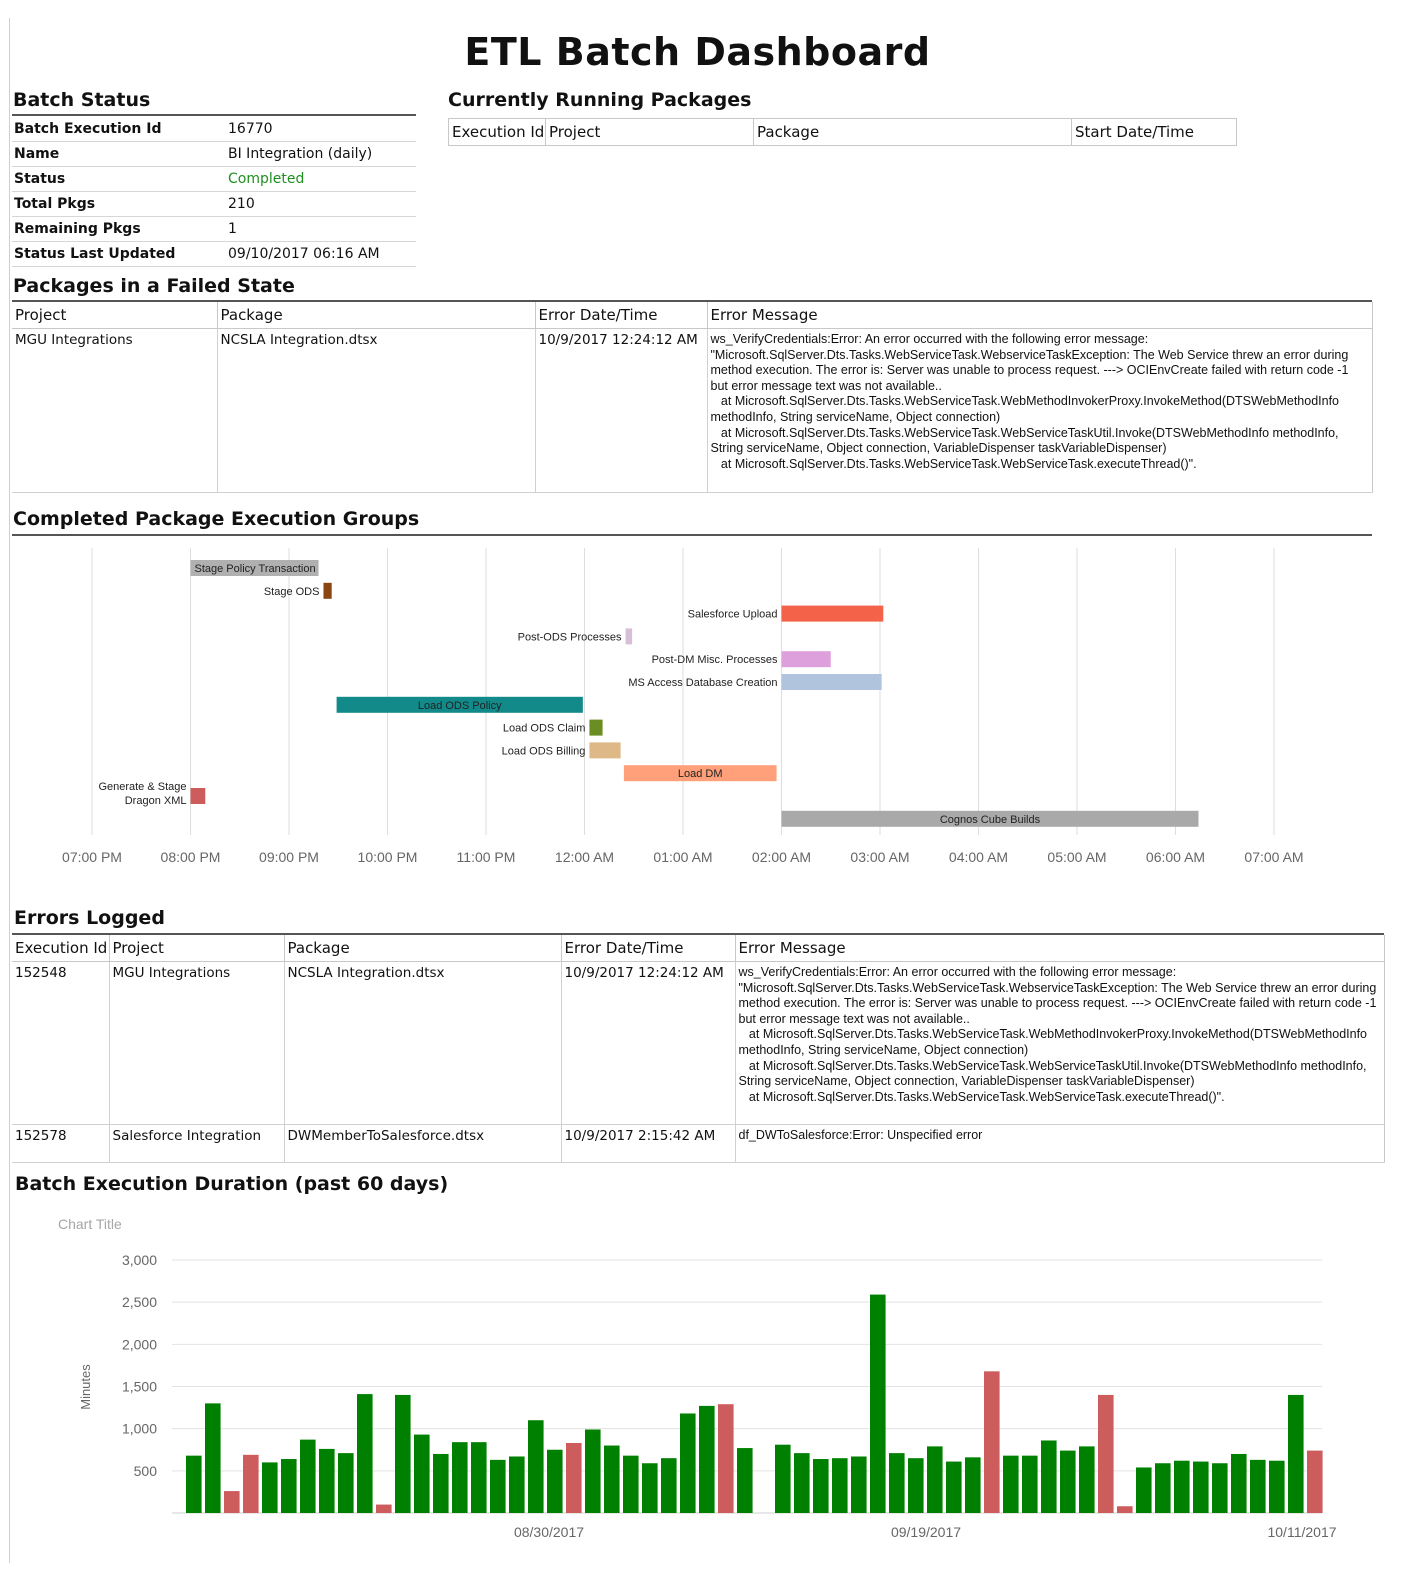 This screenshot has height=1580, width=1410. Describe the element at coordinates (781, 857) in the screenshot. I see `gantt-time-tick: 02:00 AM` at that location.